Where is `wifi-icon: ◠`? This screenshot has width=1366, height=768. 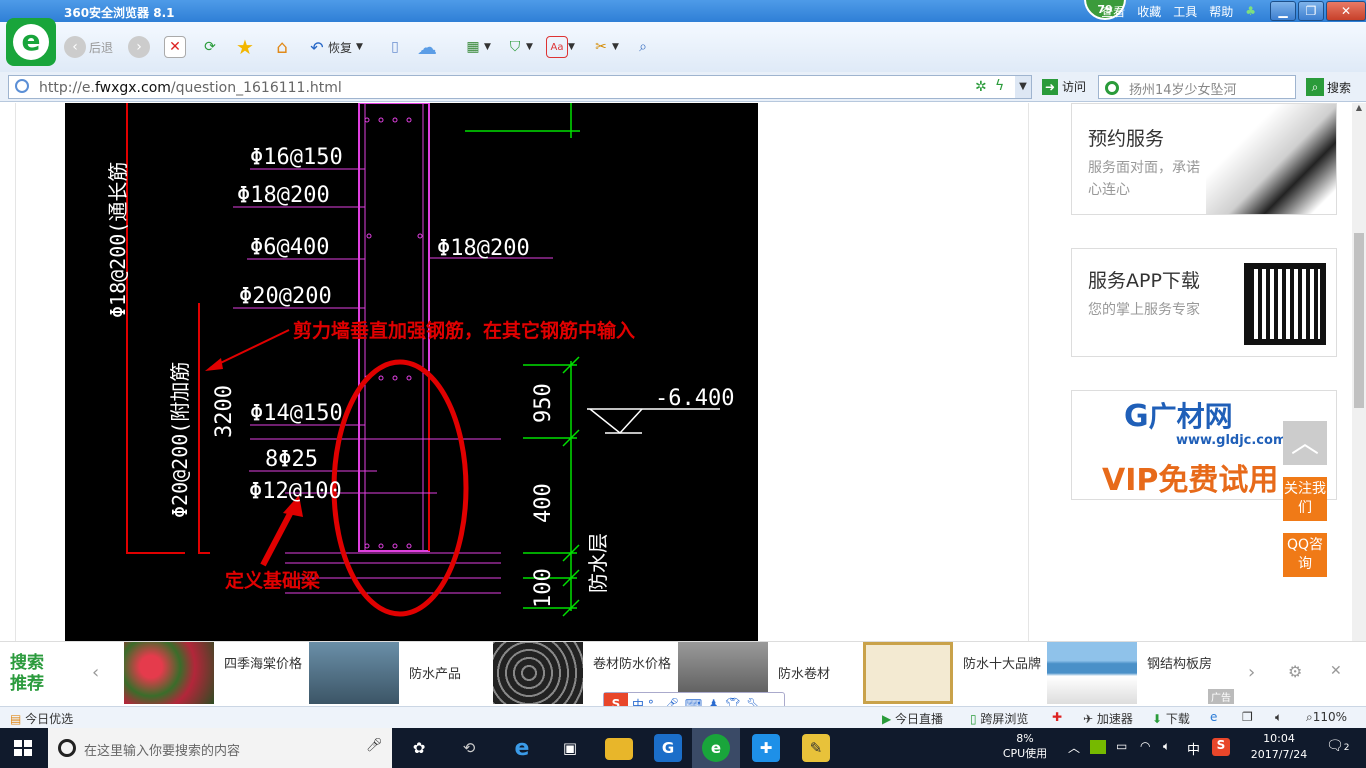 wifi-icon: ◠ is located at coordinates (1145, 746).